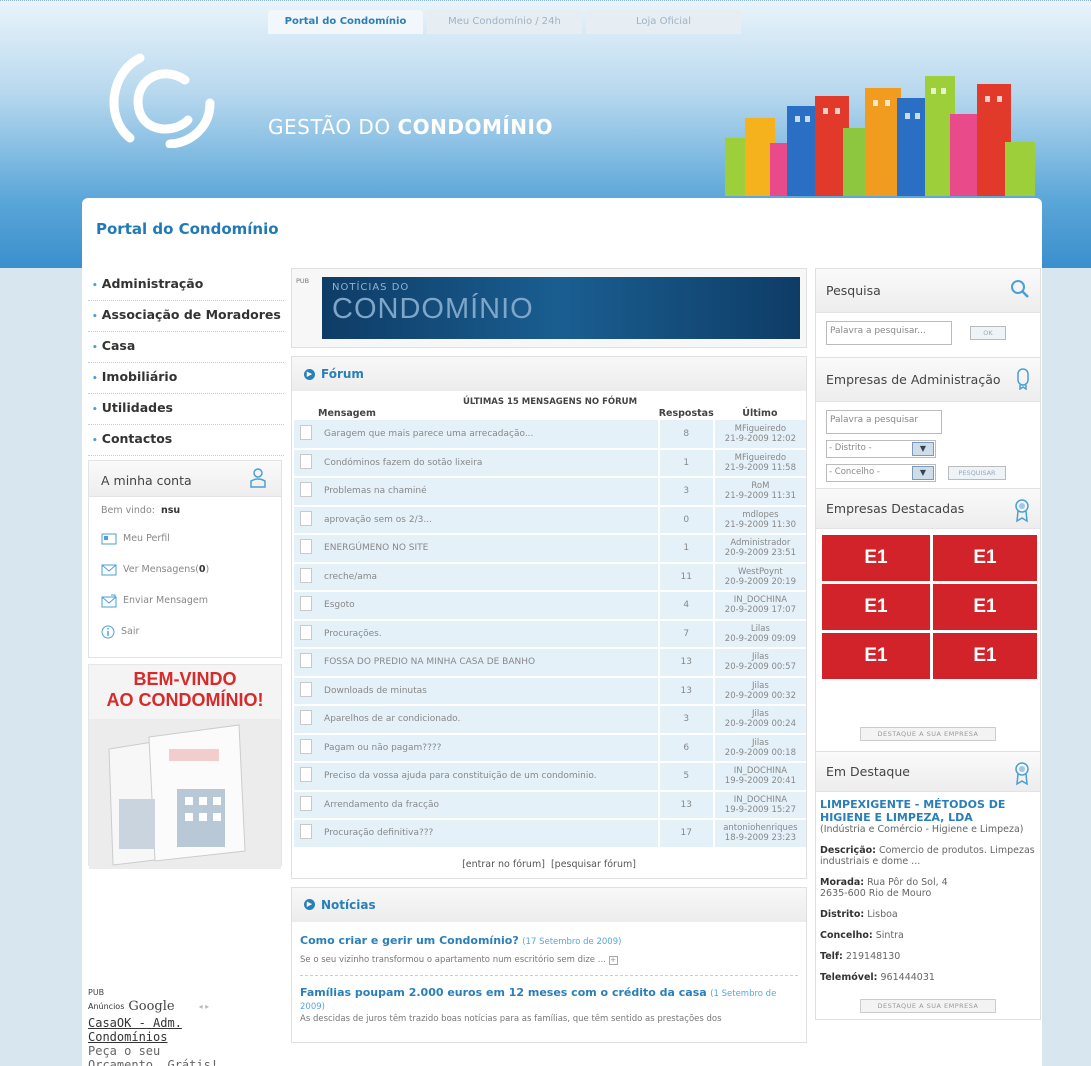  What do you see at coordinates (186, 316) in the screenshot?
I see `nav-item-associacao: • Associação de Moradores` at bounding box center [186, 316].